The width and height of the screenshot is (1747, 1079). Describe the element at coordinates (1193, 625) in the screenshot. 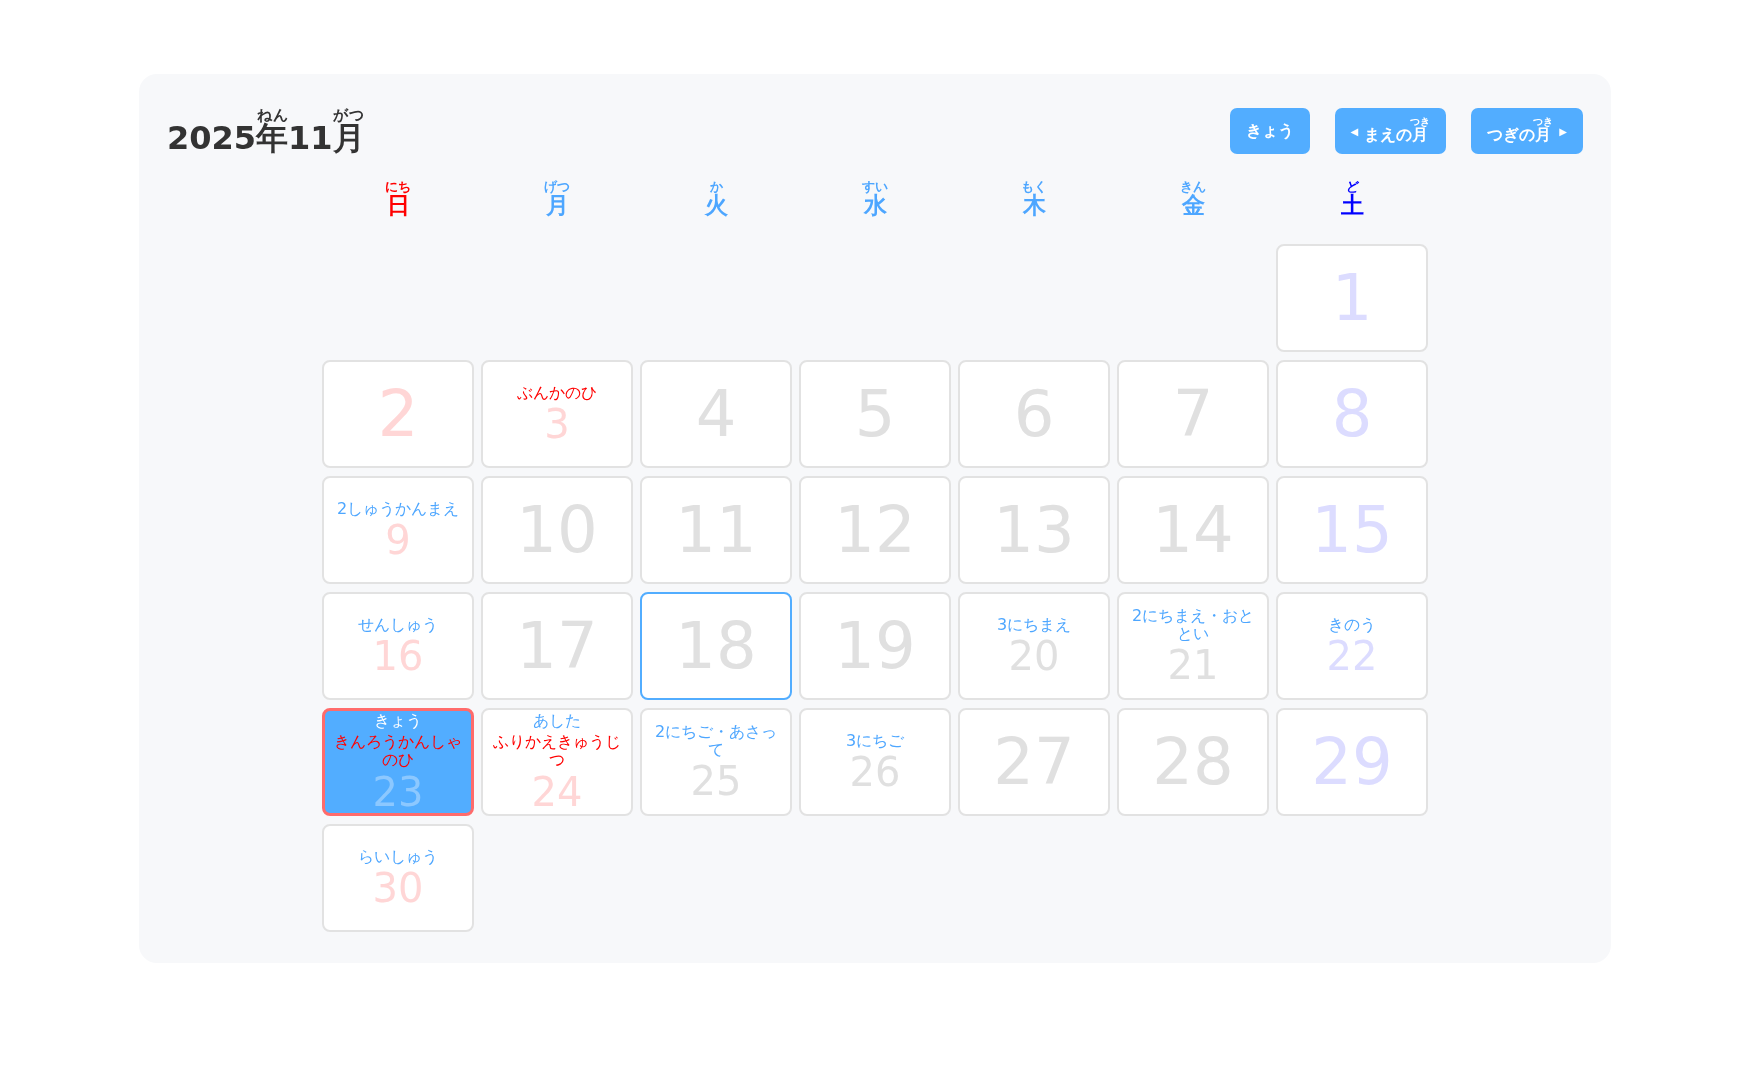

I see `day-note: 2にちまえ・おととい` at that location.